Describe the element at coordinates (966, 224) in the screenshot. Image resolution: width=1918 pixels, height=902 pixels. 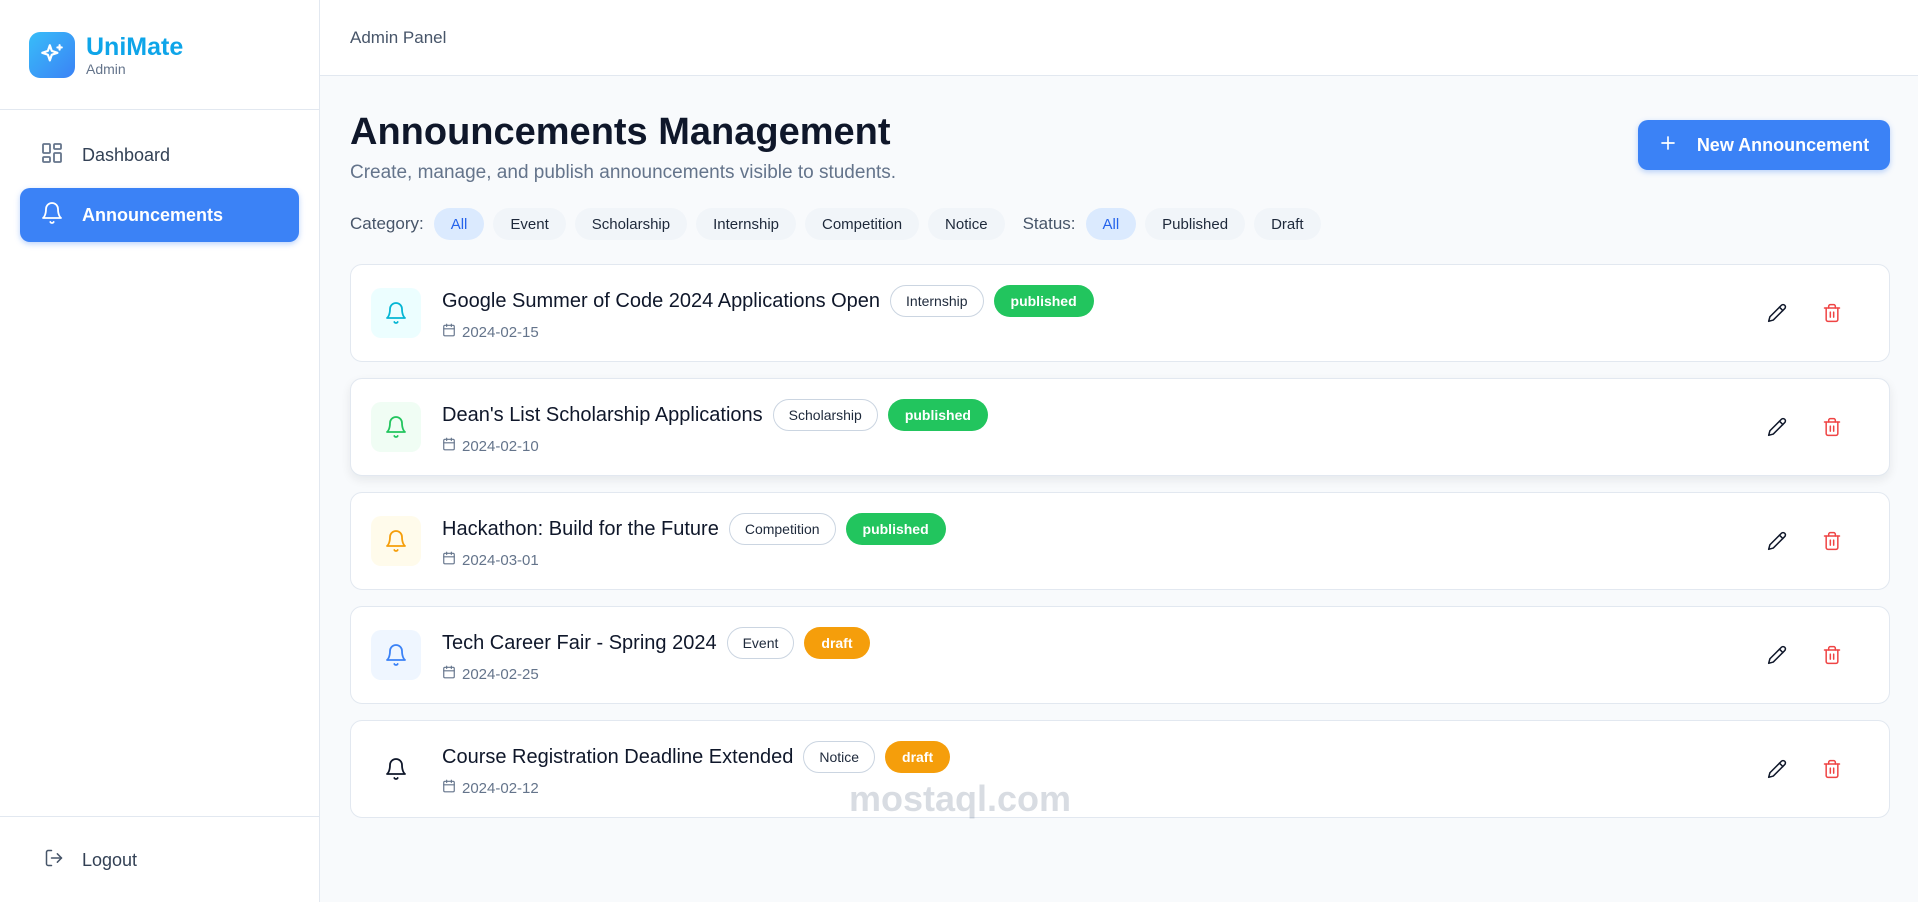
I see `category-chip-notice: Notice` at that location.